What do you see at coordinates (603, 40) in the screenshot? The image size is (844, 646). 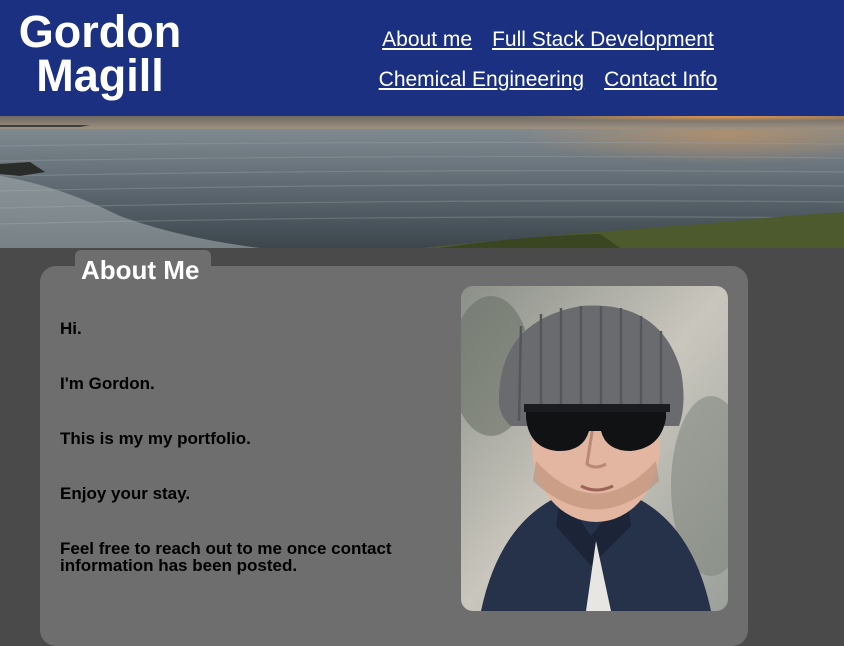 I see `nav-full-stack-development: Full Stack Development` at bounding box center [603, 40].